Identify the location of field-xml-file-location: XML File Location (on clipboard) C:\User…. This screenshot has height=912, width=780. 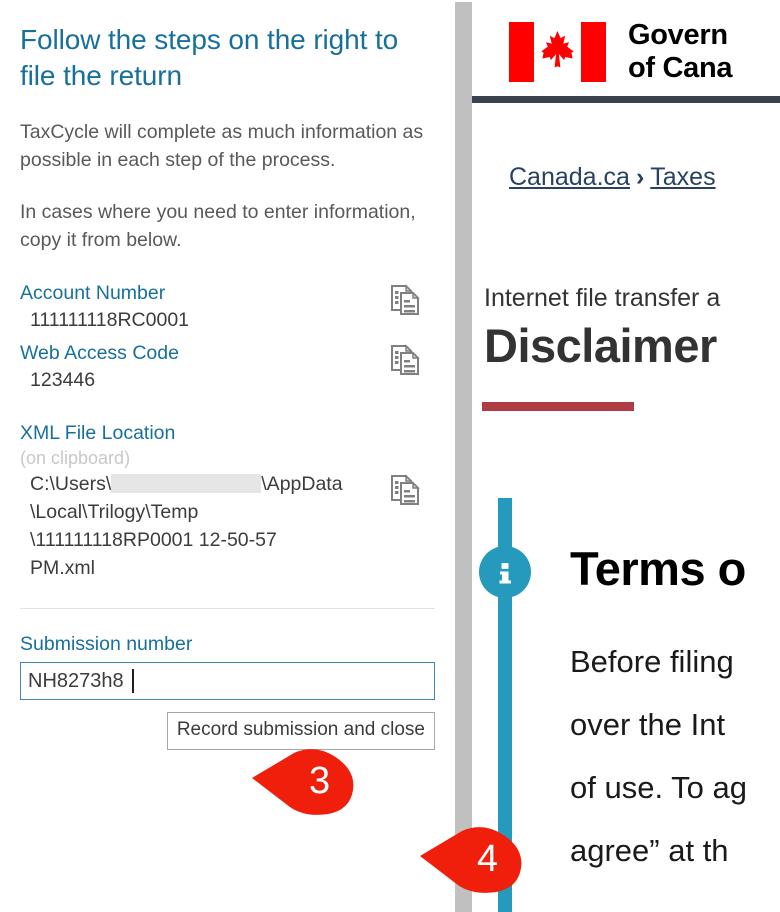
(227, 501).